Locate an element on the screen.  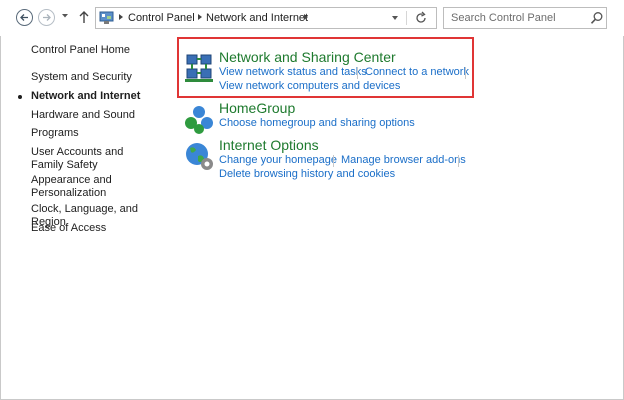
sidebar-item-programs: Programs is located at coordinates (98, 133).